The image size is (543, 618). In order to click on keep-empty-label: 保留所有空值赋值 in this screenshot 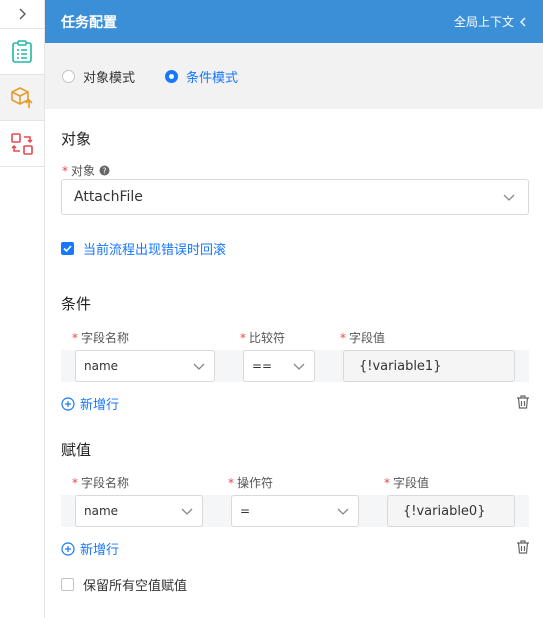, I will do `click(135, 586)`.